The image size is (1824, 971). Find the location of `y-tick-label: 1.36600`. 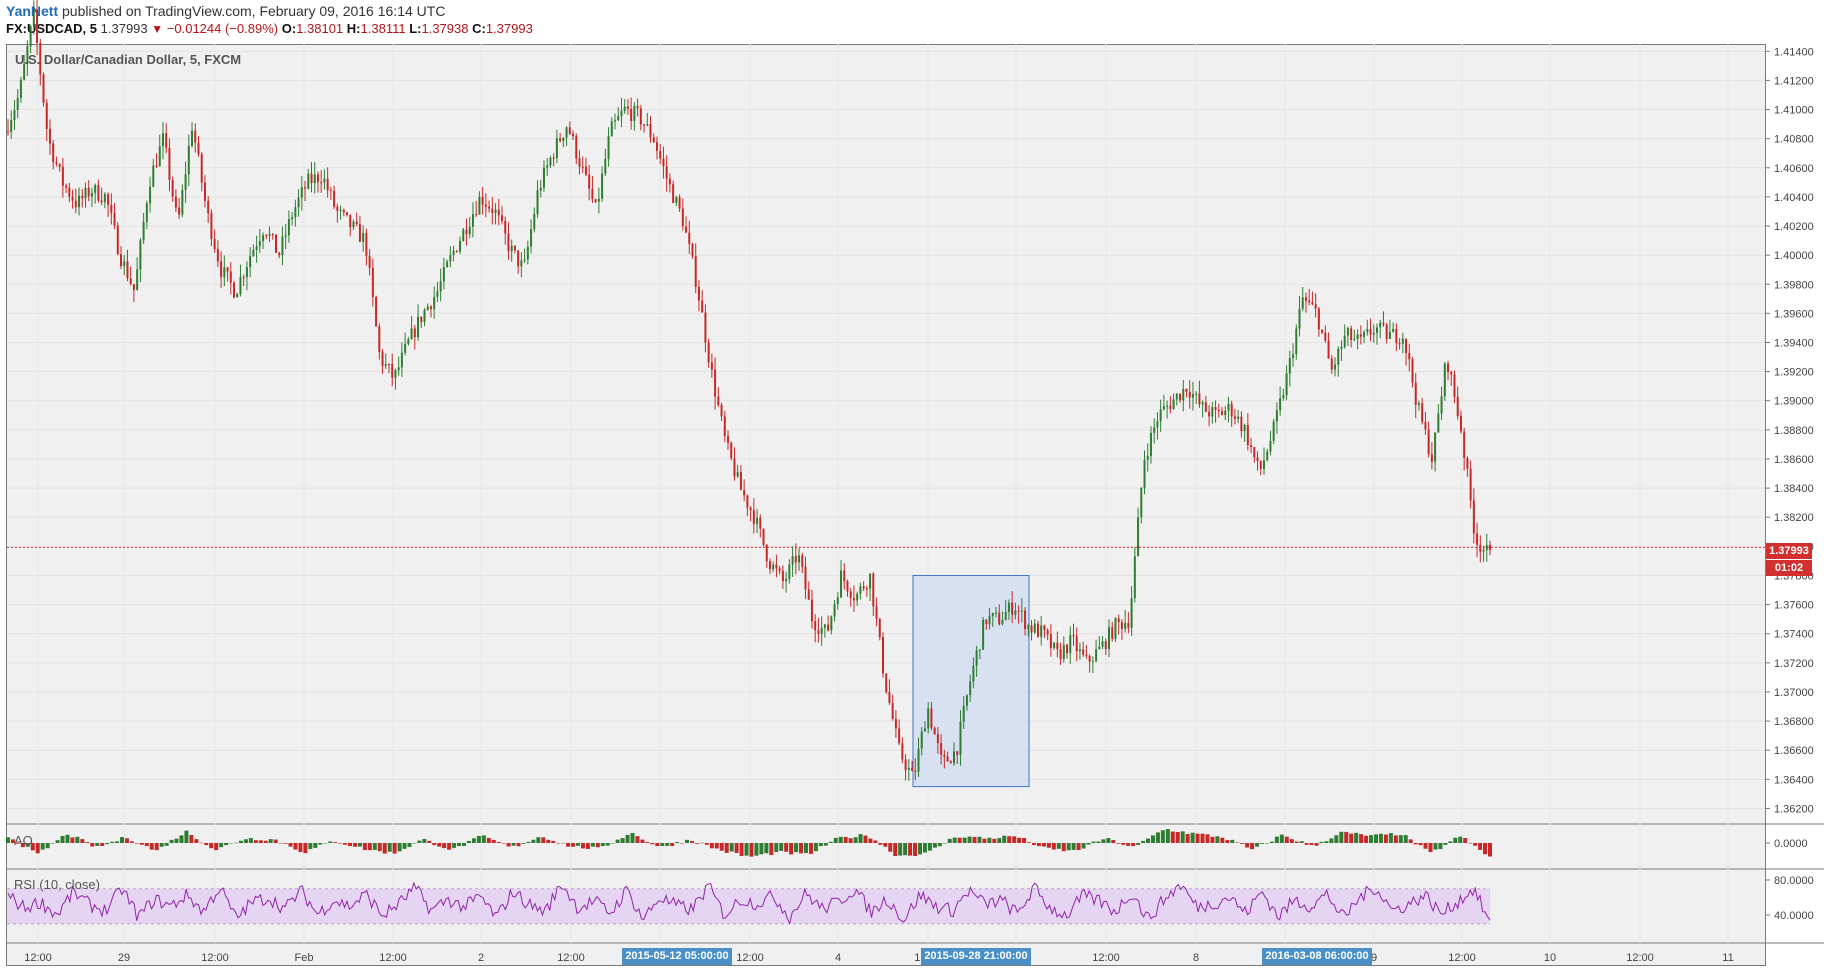

y-tick-label: 1.36600 is located at coordinates (1794, 751).